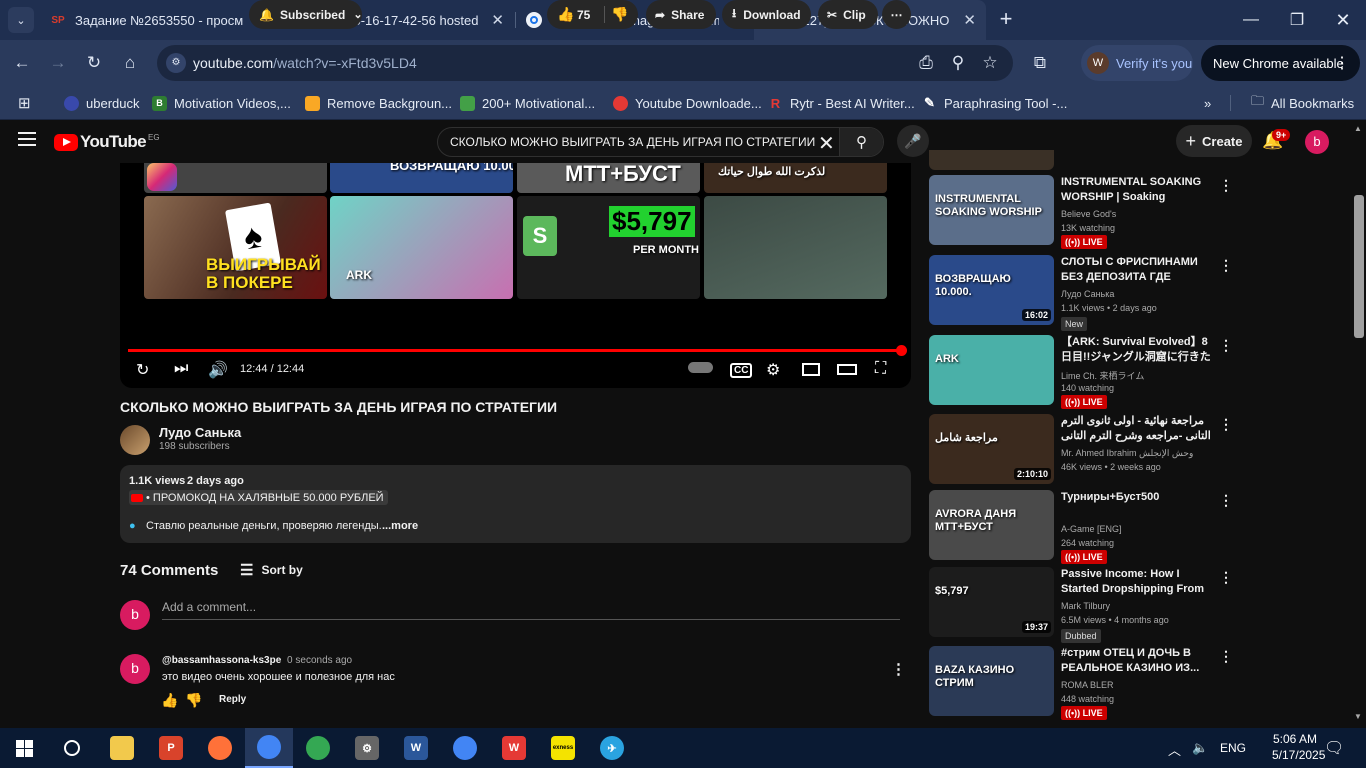 Image resolution: width=1366 pixels, height=768 pixels. Describe the element at coordinates (416, 748) in the screenshot. I see `taskbar-app-word: W` at that location.